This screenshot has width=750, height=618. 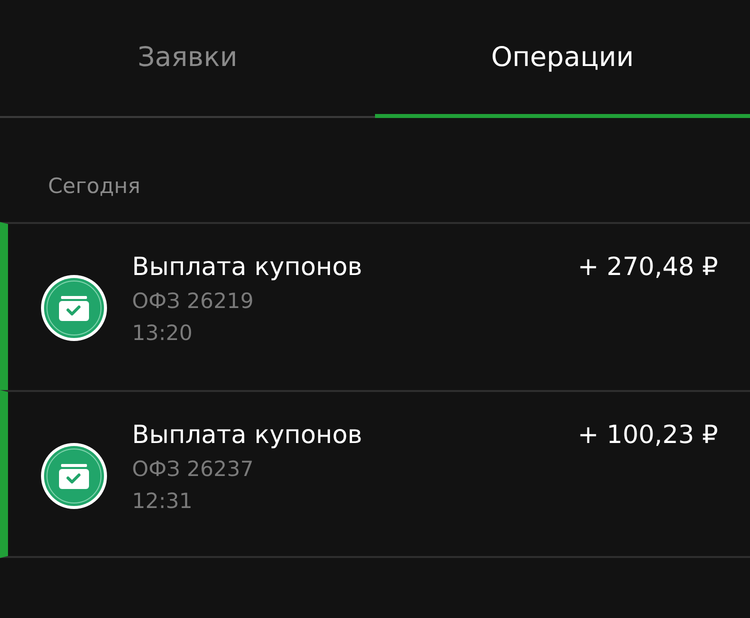 What do you see at coordinates (648, 434) in the screenshot?
I see `operation-amount: + 100,23 ₽` at bounding box center [648, 434].